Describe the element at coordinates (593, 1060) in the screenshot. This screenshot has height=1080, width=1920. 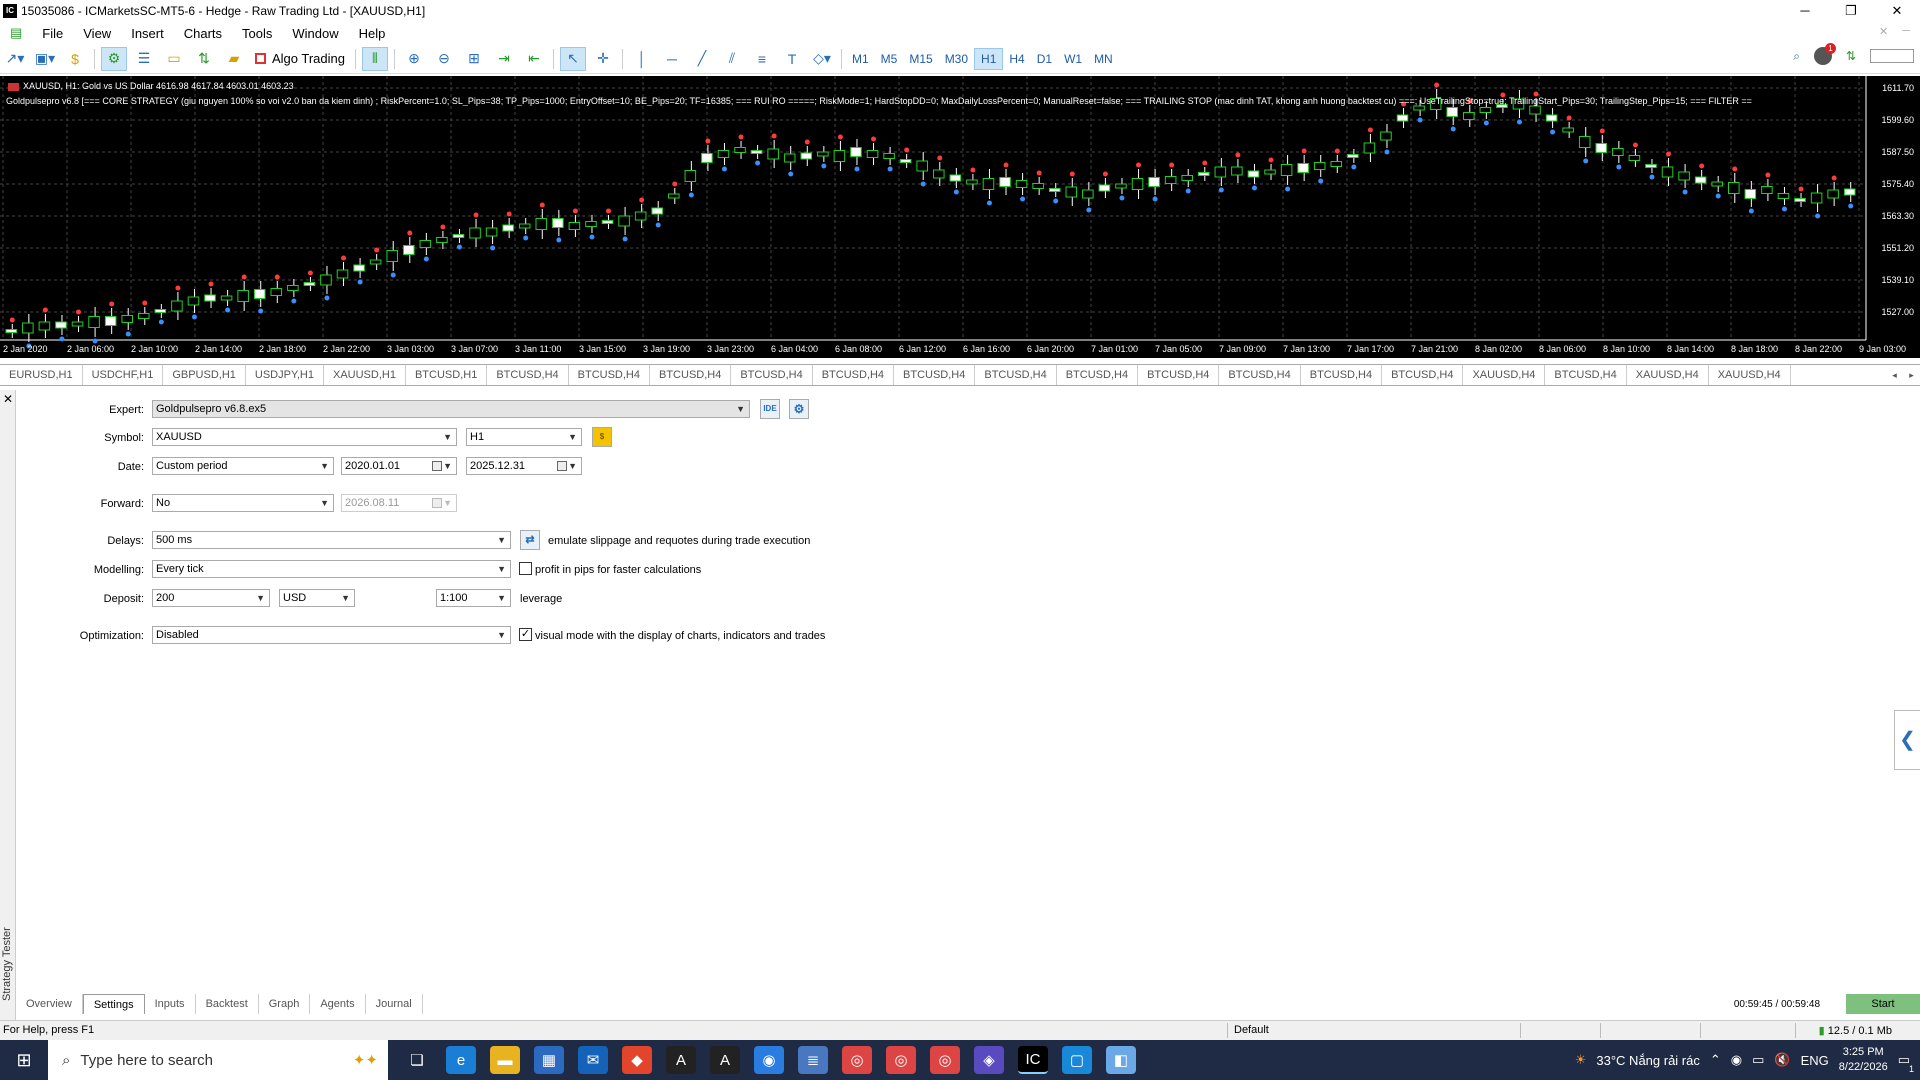
I see `outlook-icon: ✉` at that location.